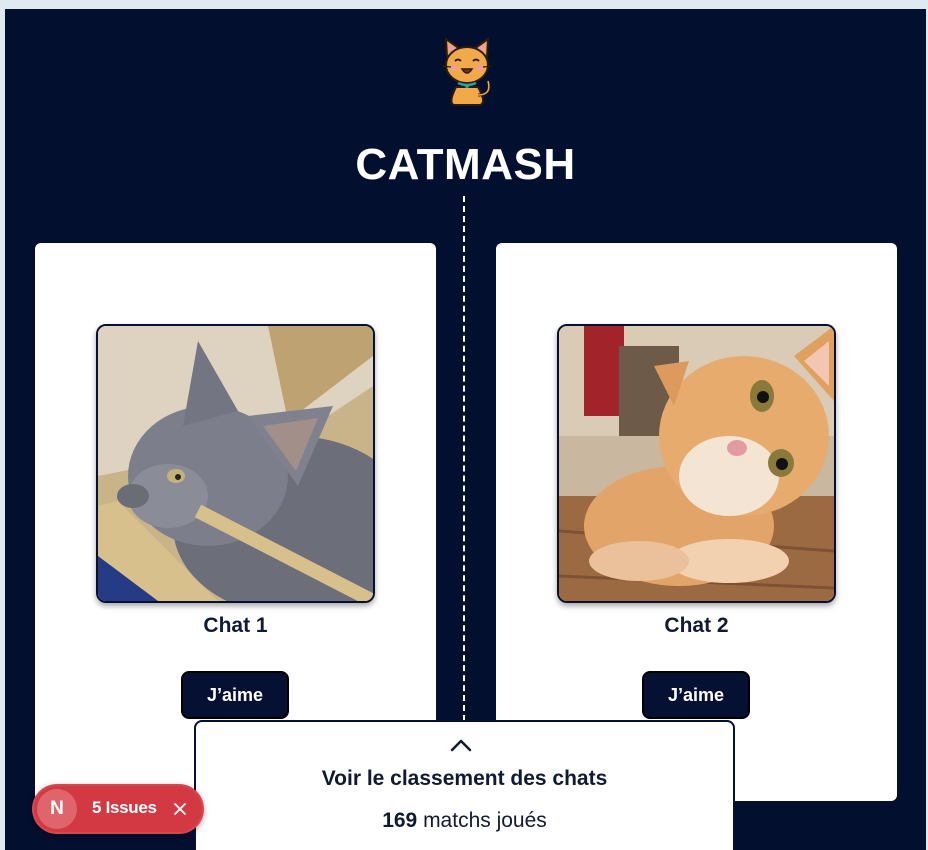 Image resolution: width=928 pixels, height=850 pixels. I want to click on cat-name-1: Chat 1, so click(235, 625).